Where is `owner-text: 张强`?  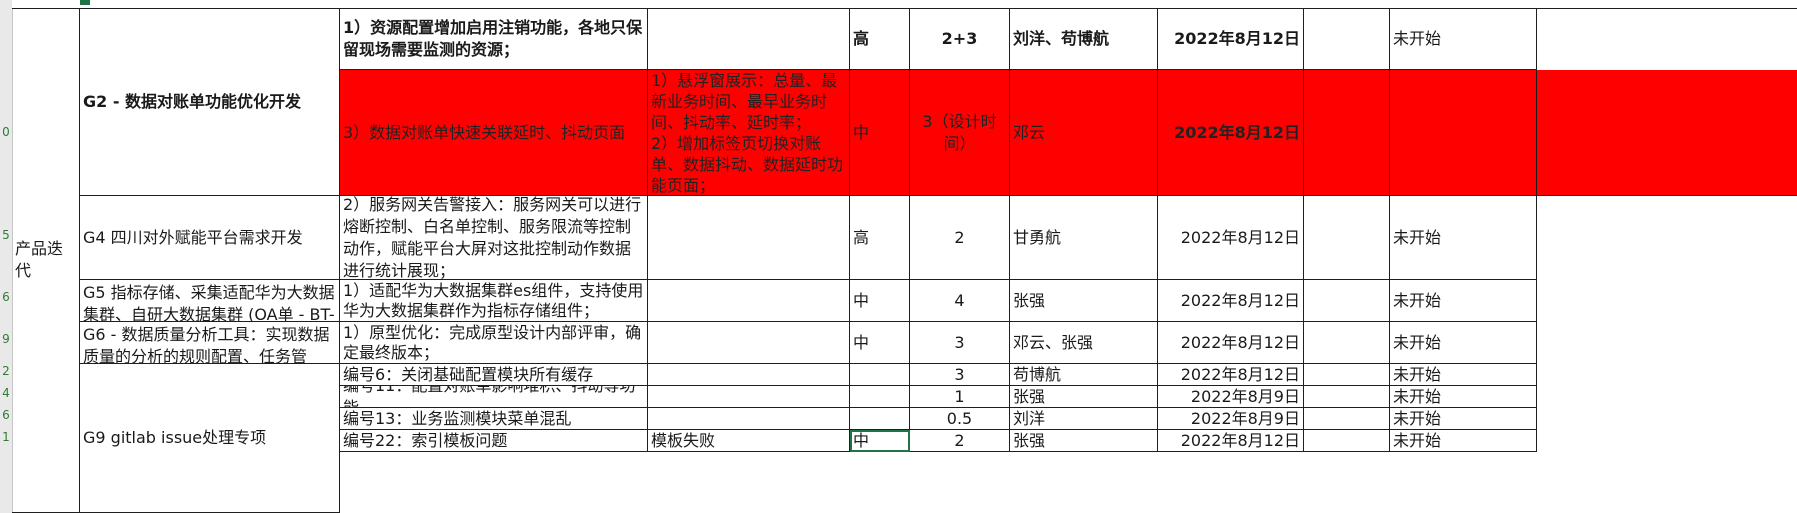
owner-text: 张强 is located at coordinates (1029, 300).